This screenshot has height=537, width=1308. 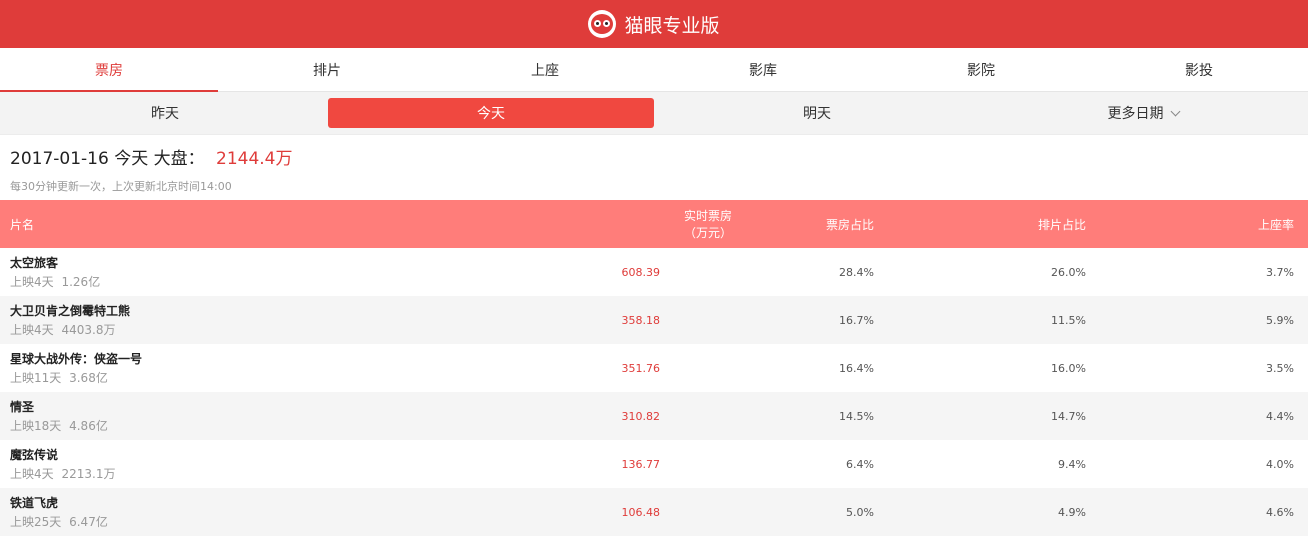 What do you see at coordinates (280, 320) in the screenshot?
I see `film-cell: 大卫贝肯之倒霉特工熊 上映4天 4403.8万` at bounding box center [280, 320].